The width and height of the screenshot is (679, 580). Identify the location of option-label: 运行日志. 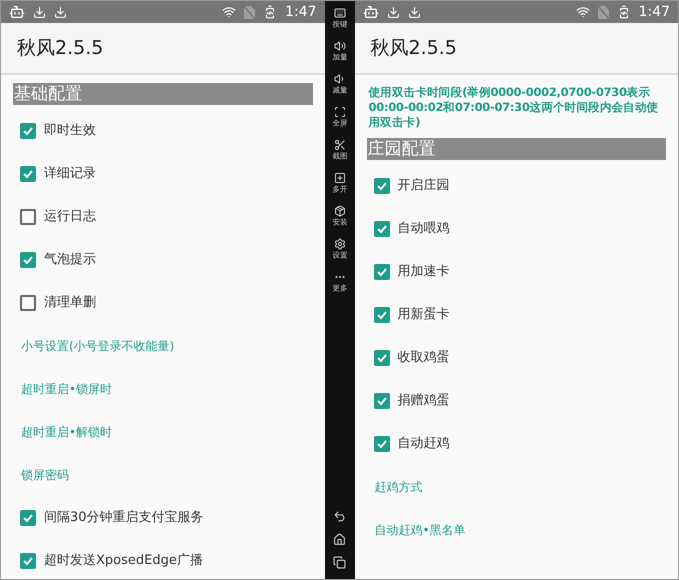
(70, 217).